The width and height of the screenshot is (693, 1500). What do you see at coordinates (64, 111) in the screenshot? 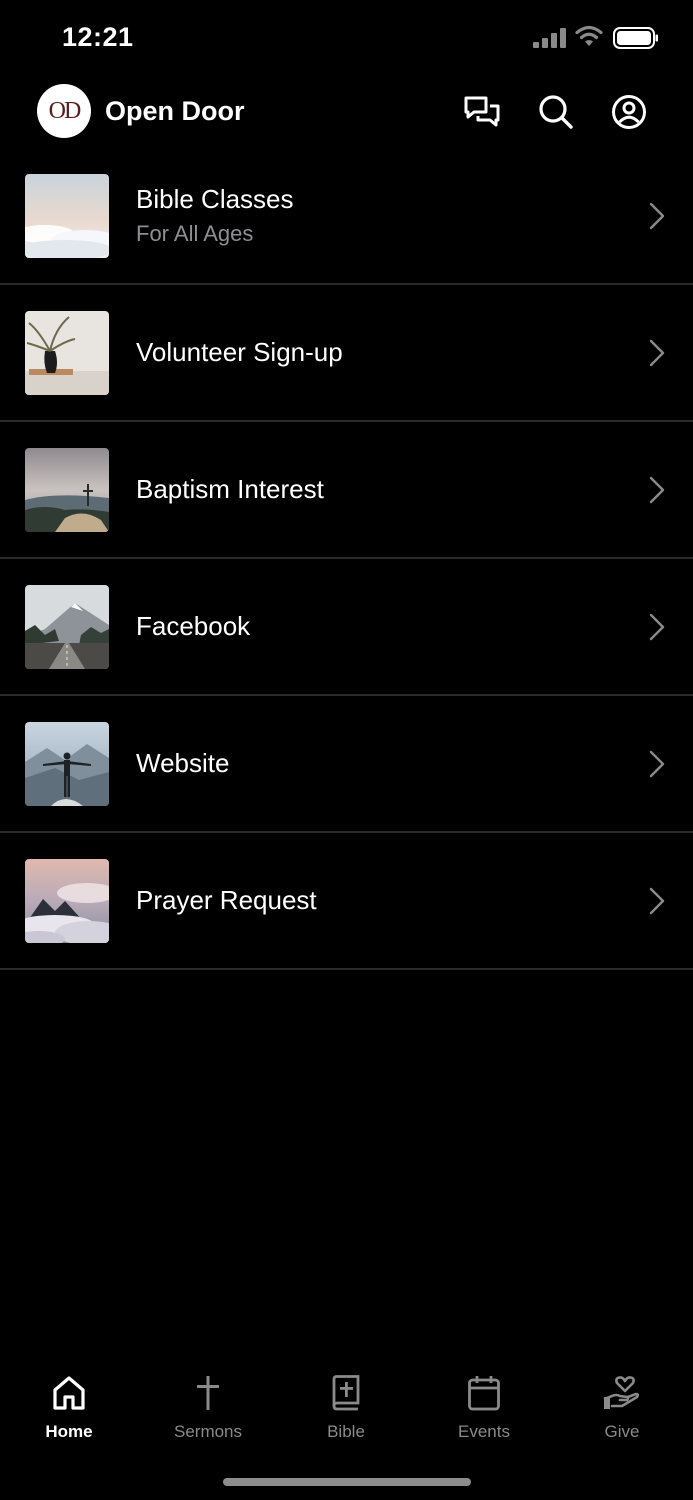
I see `church-logo: OD` at bounding box center [64, 111].